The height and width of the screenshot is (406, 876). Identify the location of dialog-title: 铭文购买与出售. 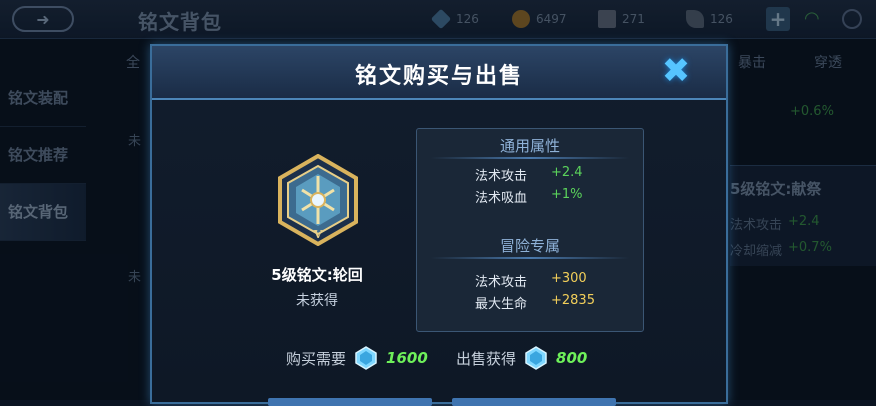
(438, 76).